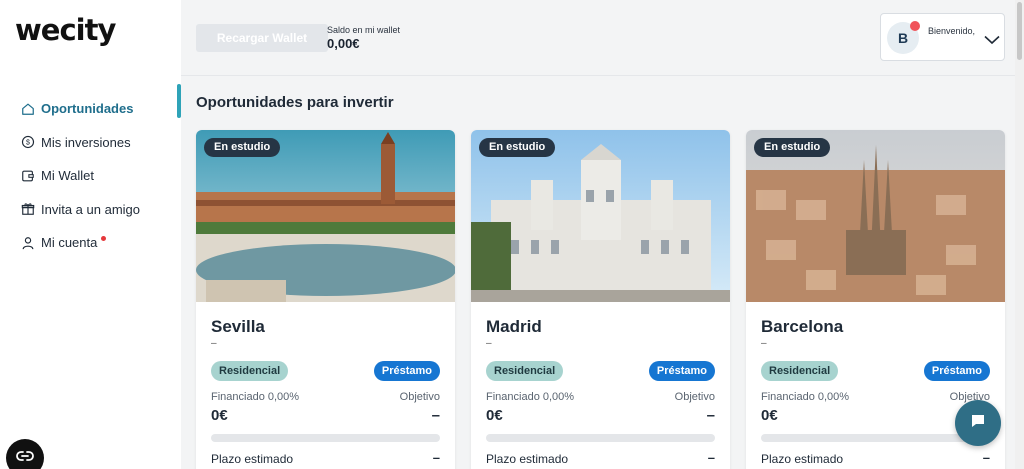  What do you see at coordinates (28, 243) in the screenshot?
I see `user-icon` at bounding box center [28, 243].